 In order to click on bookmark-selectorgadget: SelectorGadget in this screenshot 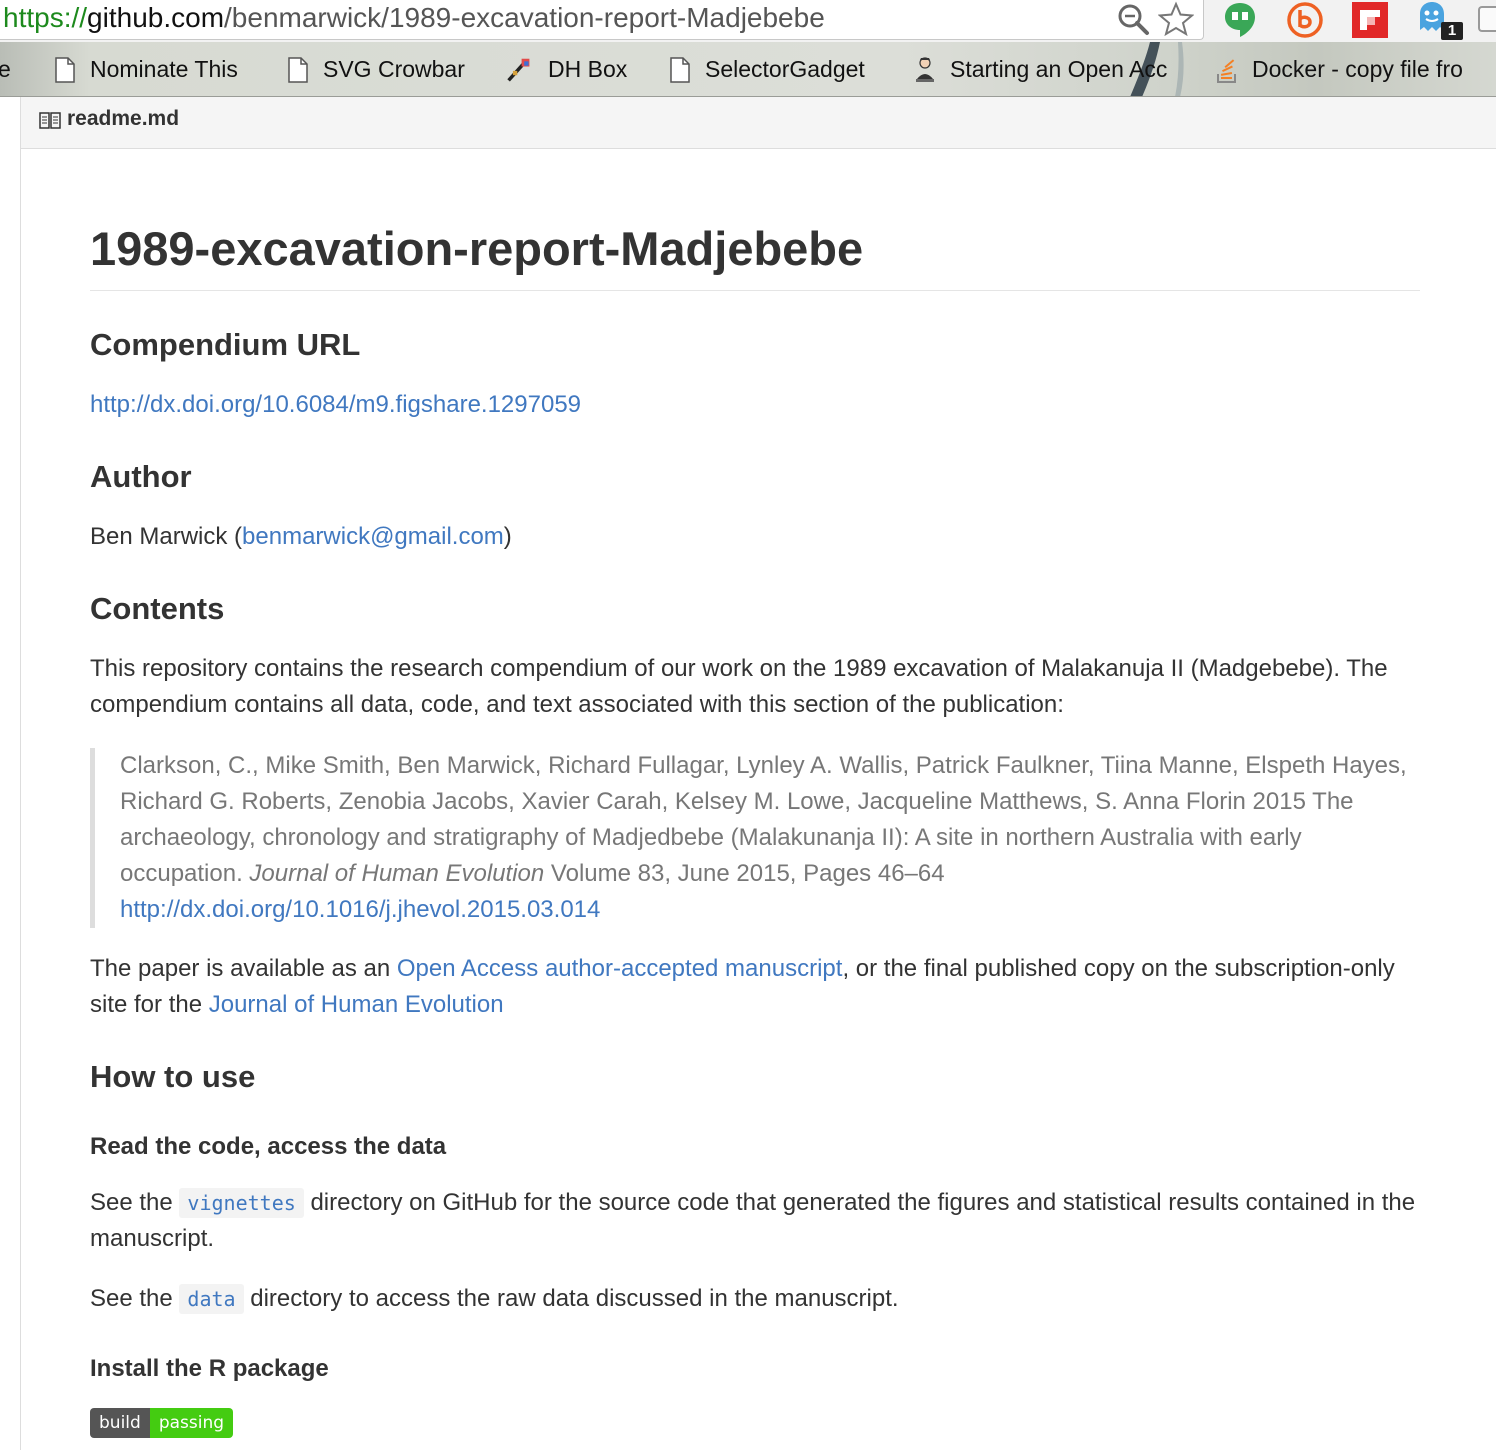, I will do `click(766, 69)`.